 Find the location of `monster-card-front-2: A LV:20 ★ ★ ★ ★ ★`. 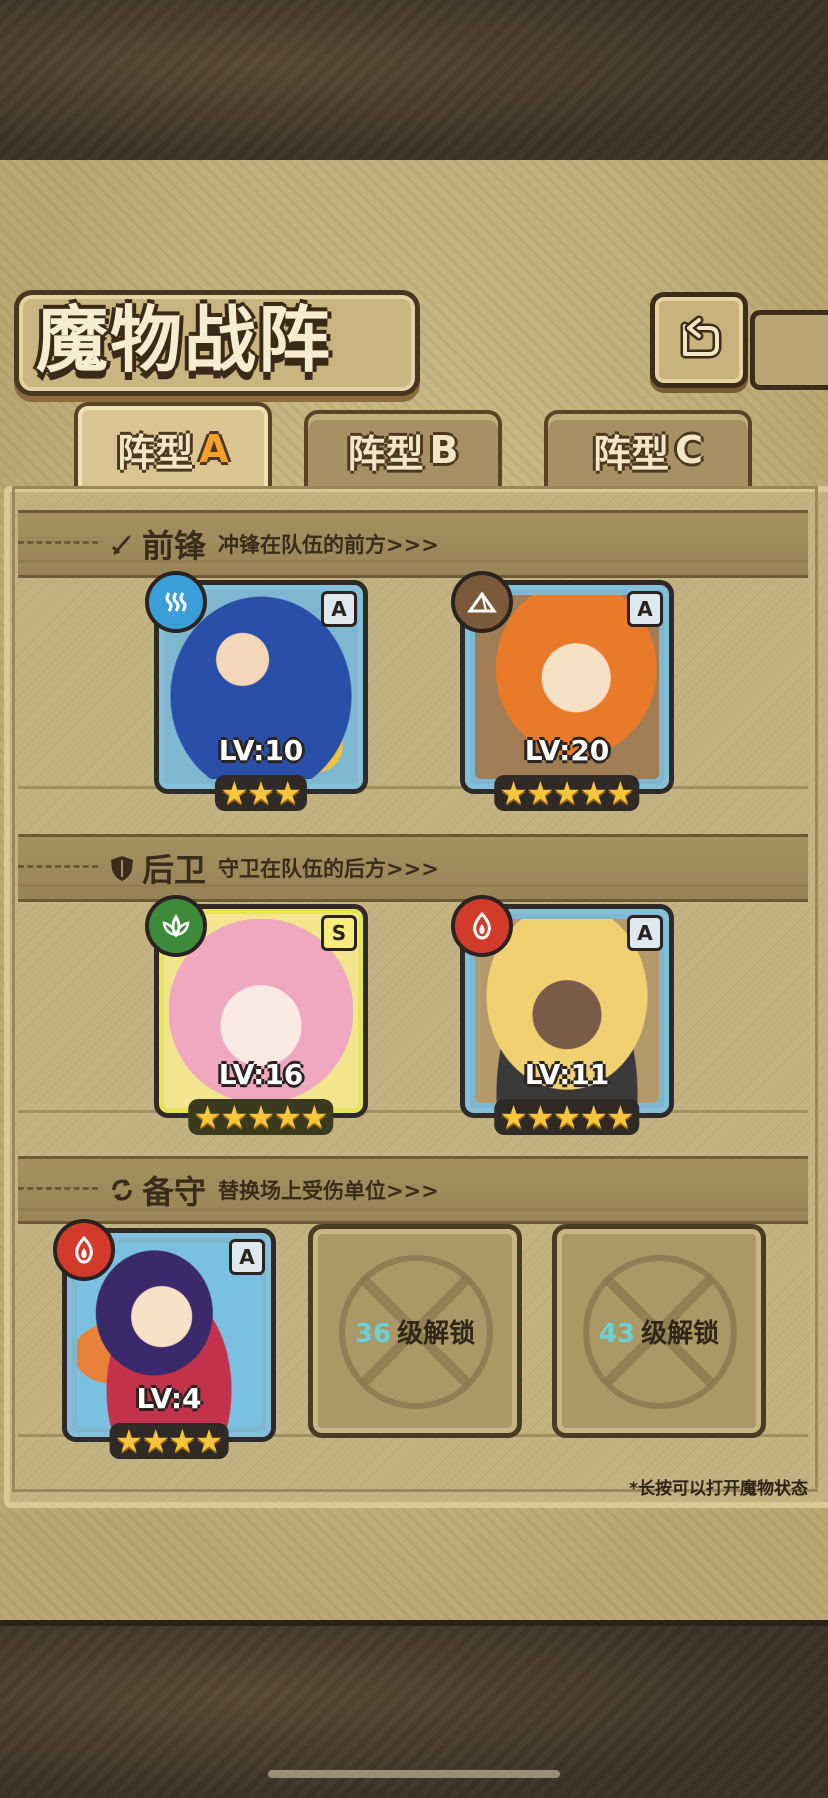

monster-card-front-2: A LV:20 ★ ★ ★ ★ ★ is located at coordinates (562, 691).